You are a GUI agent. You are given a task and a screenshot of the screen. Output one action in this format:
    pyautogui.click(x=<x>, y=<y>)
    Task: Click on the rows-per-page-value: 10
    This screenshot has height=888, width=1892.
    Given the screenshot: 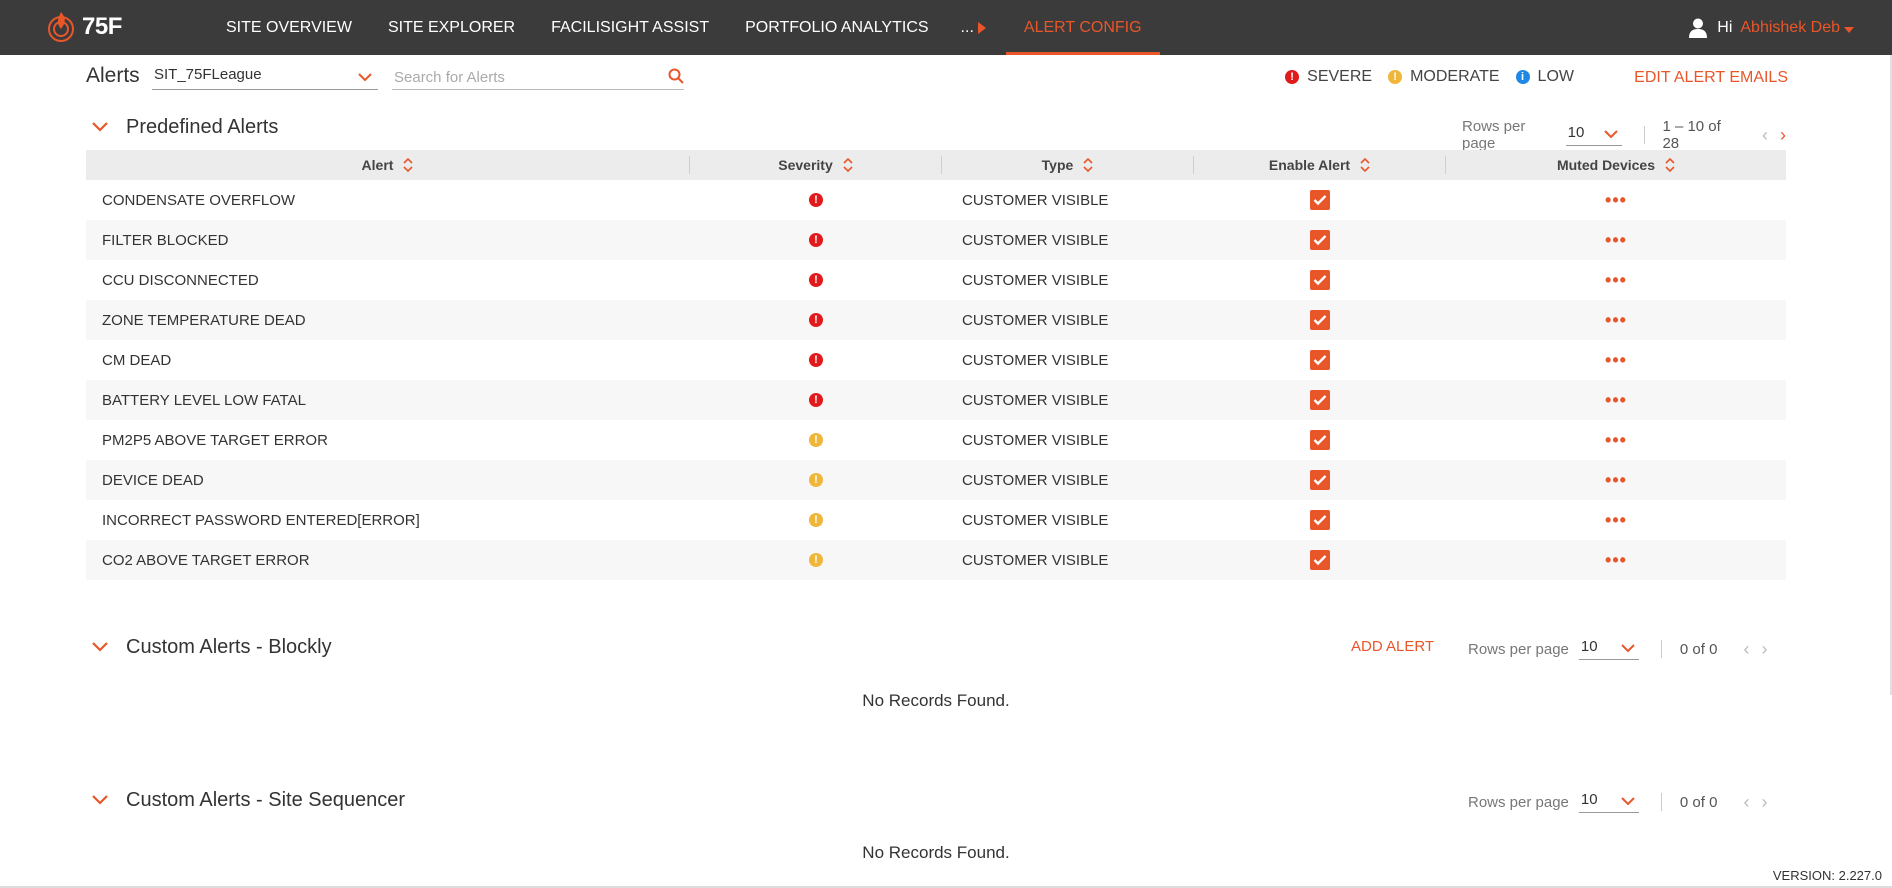 What is the action you would take?
    pyautogui.click(x=1589, y=799)
    